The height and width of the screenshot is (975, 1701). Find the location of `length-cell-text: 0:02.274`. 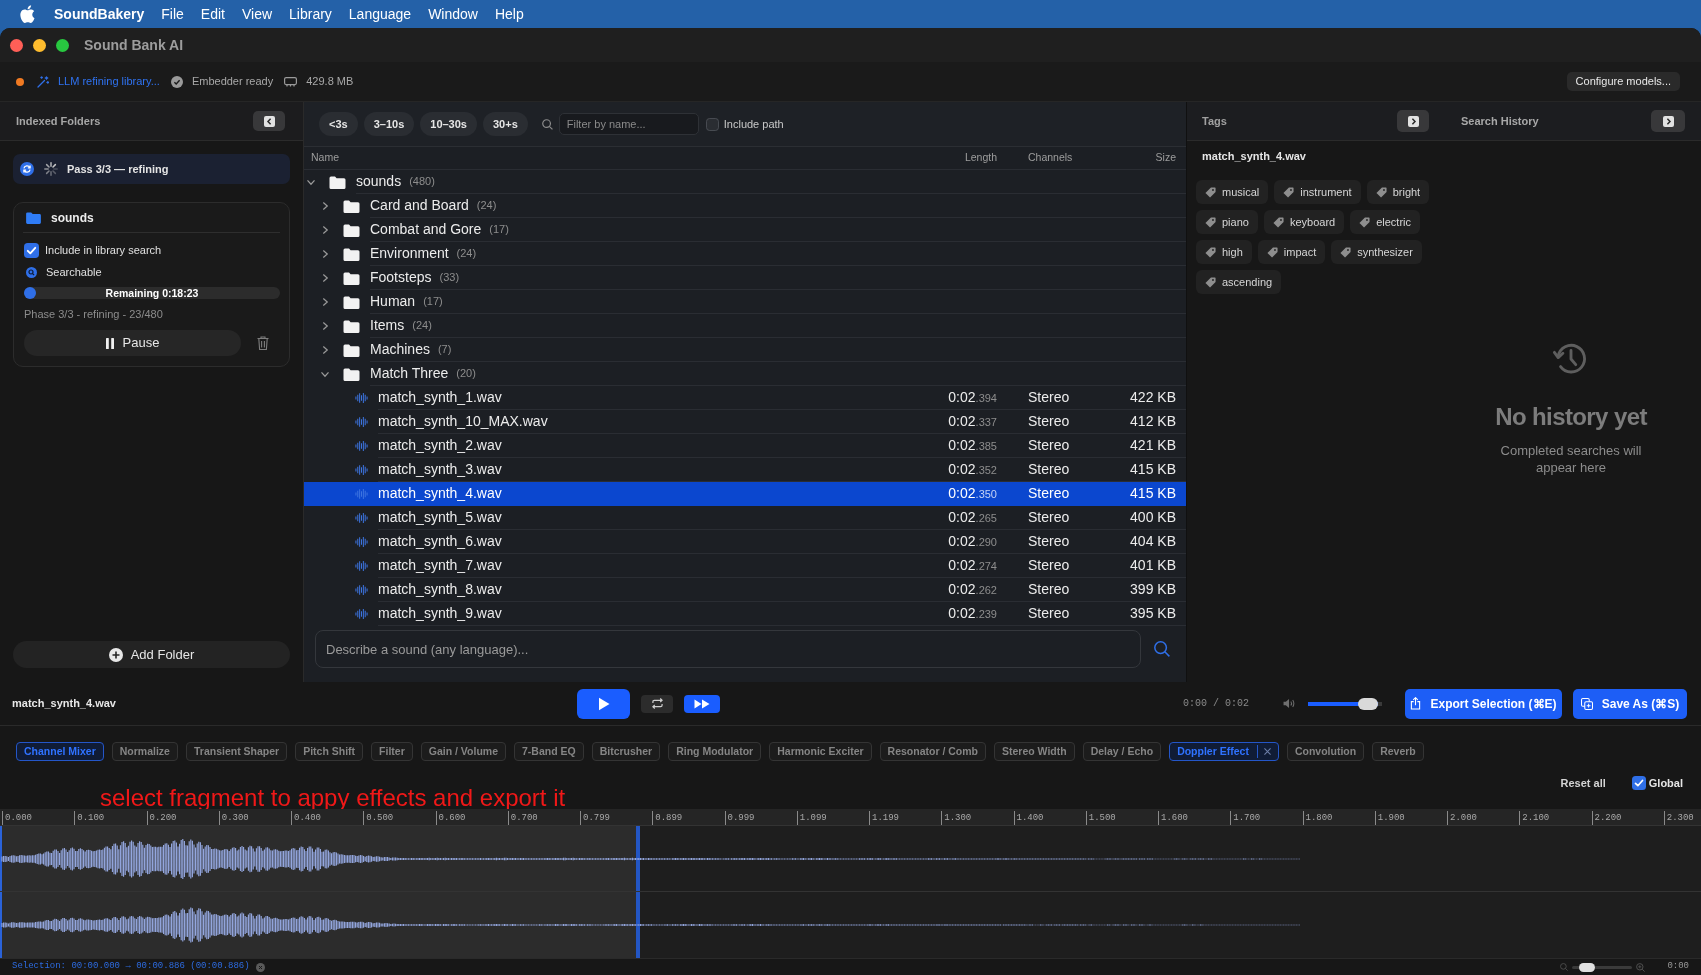

length-cell-text: 0:02.274 is located at coordinates (972, 565).